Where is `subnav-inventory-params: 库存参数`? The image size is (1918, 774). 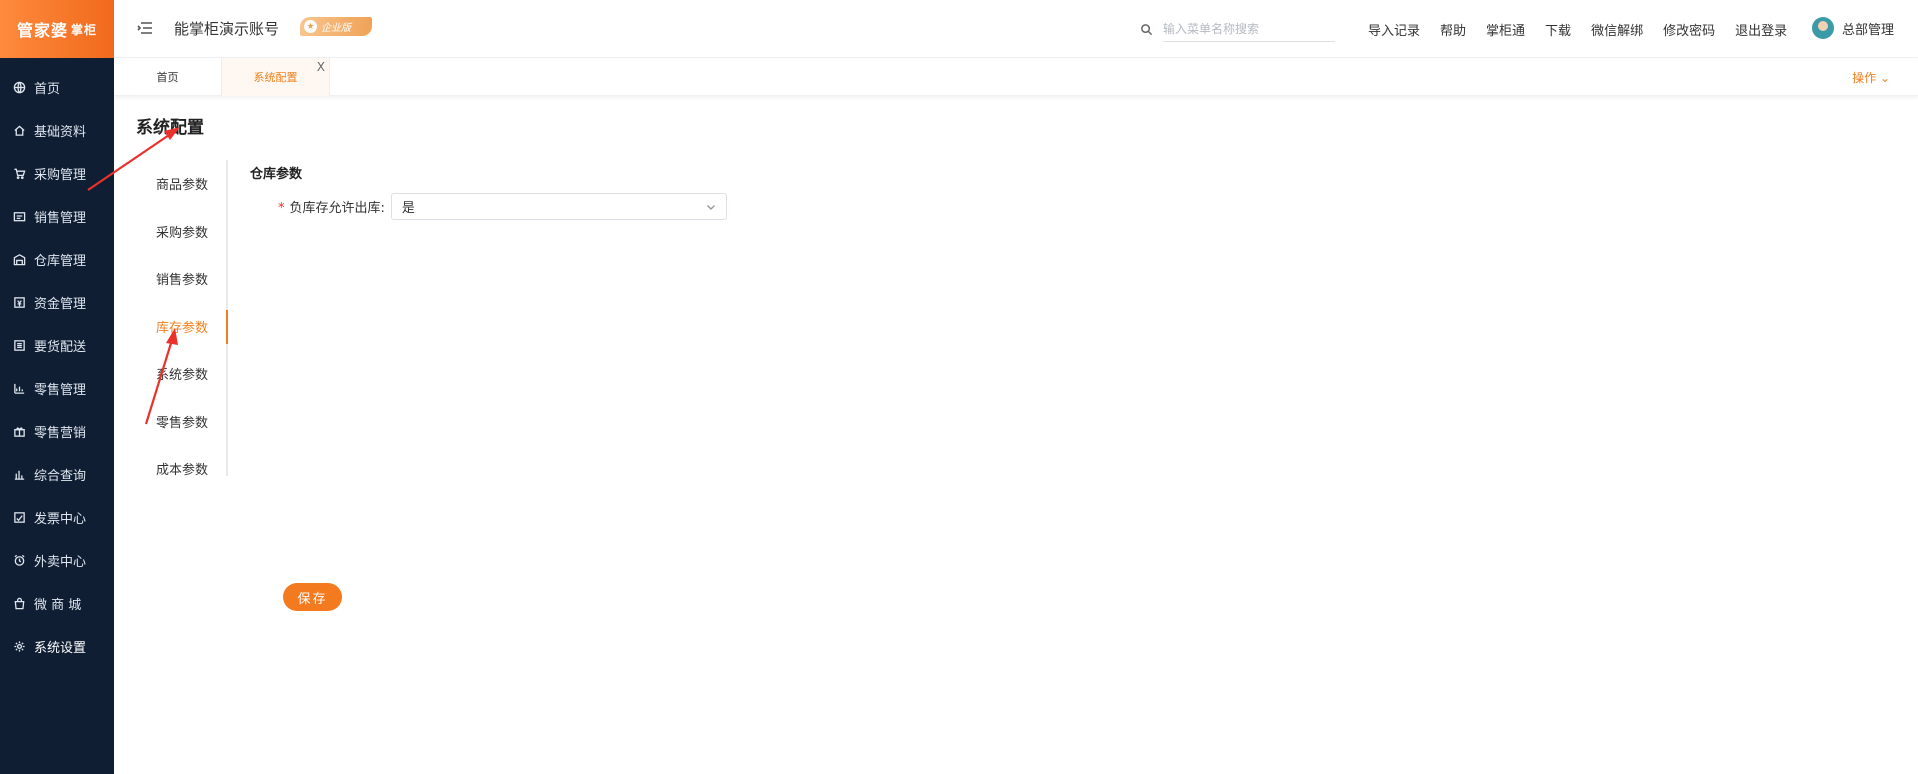
subnav-inventory-params: 库存参数 is located at coordinates (182, 327).